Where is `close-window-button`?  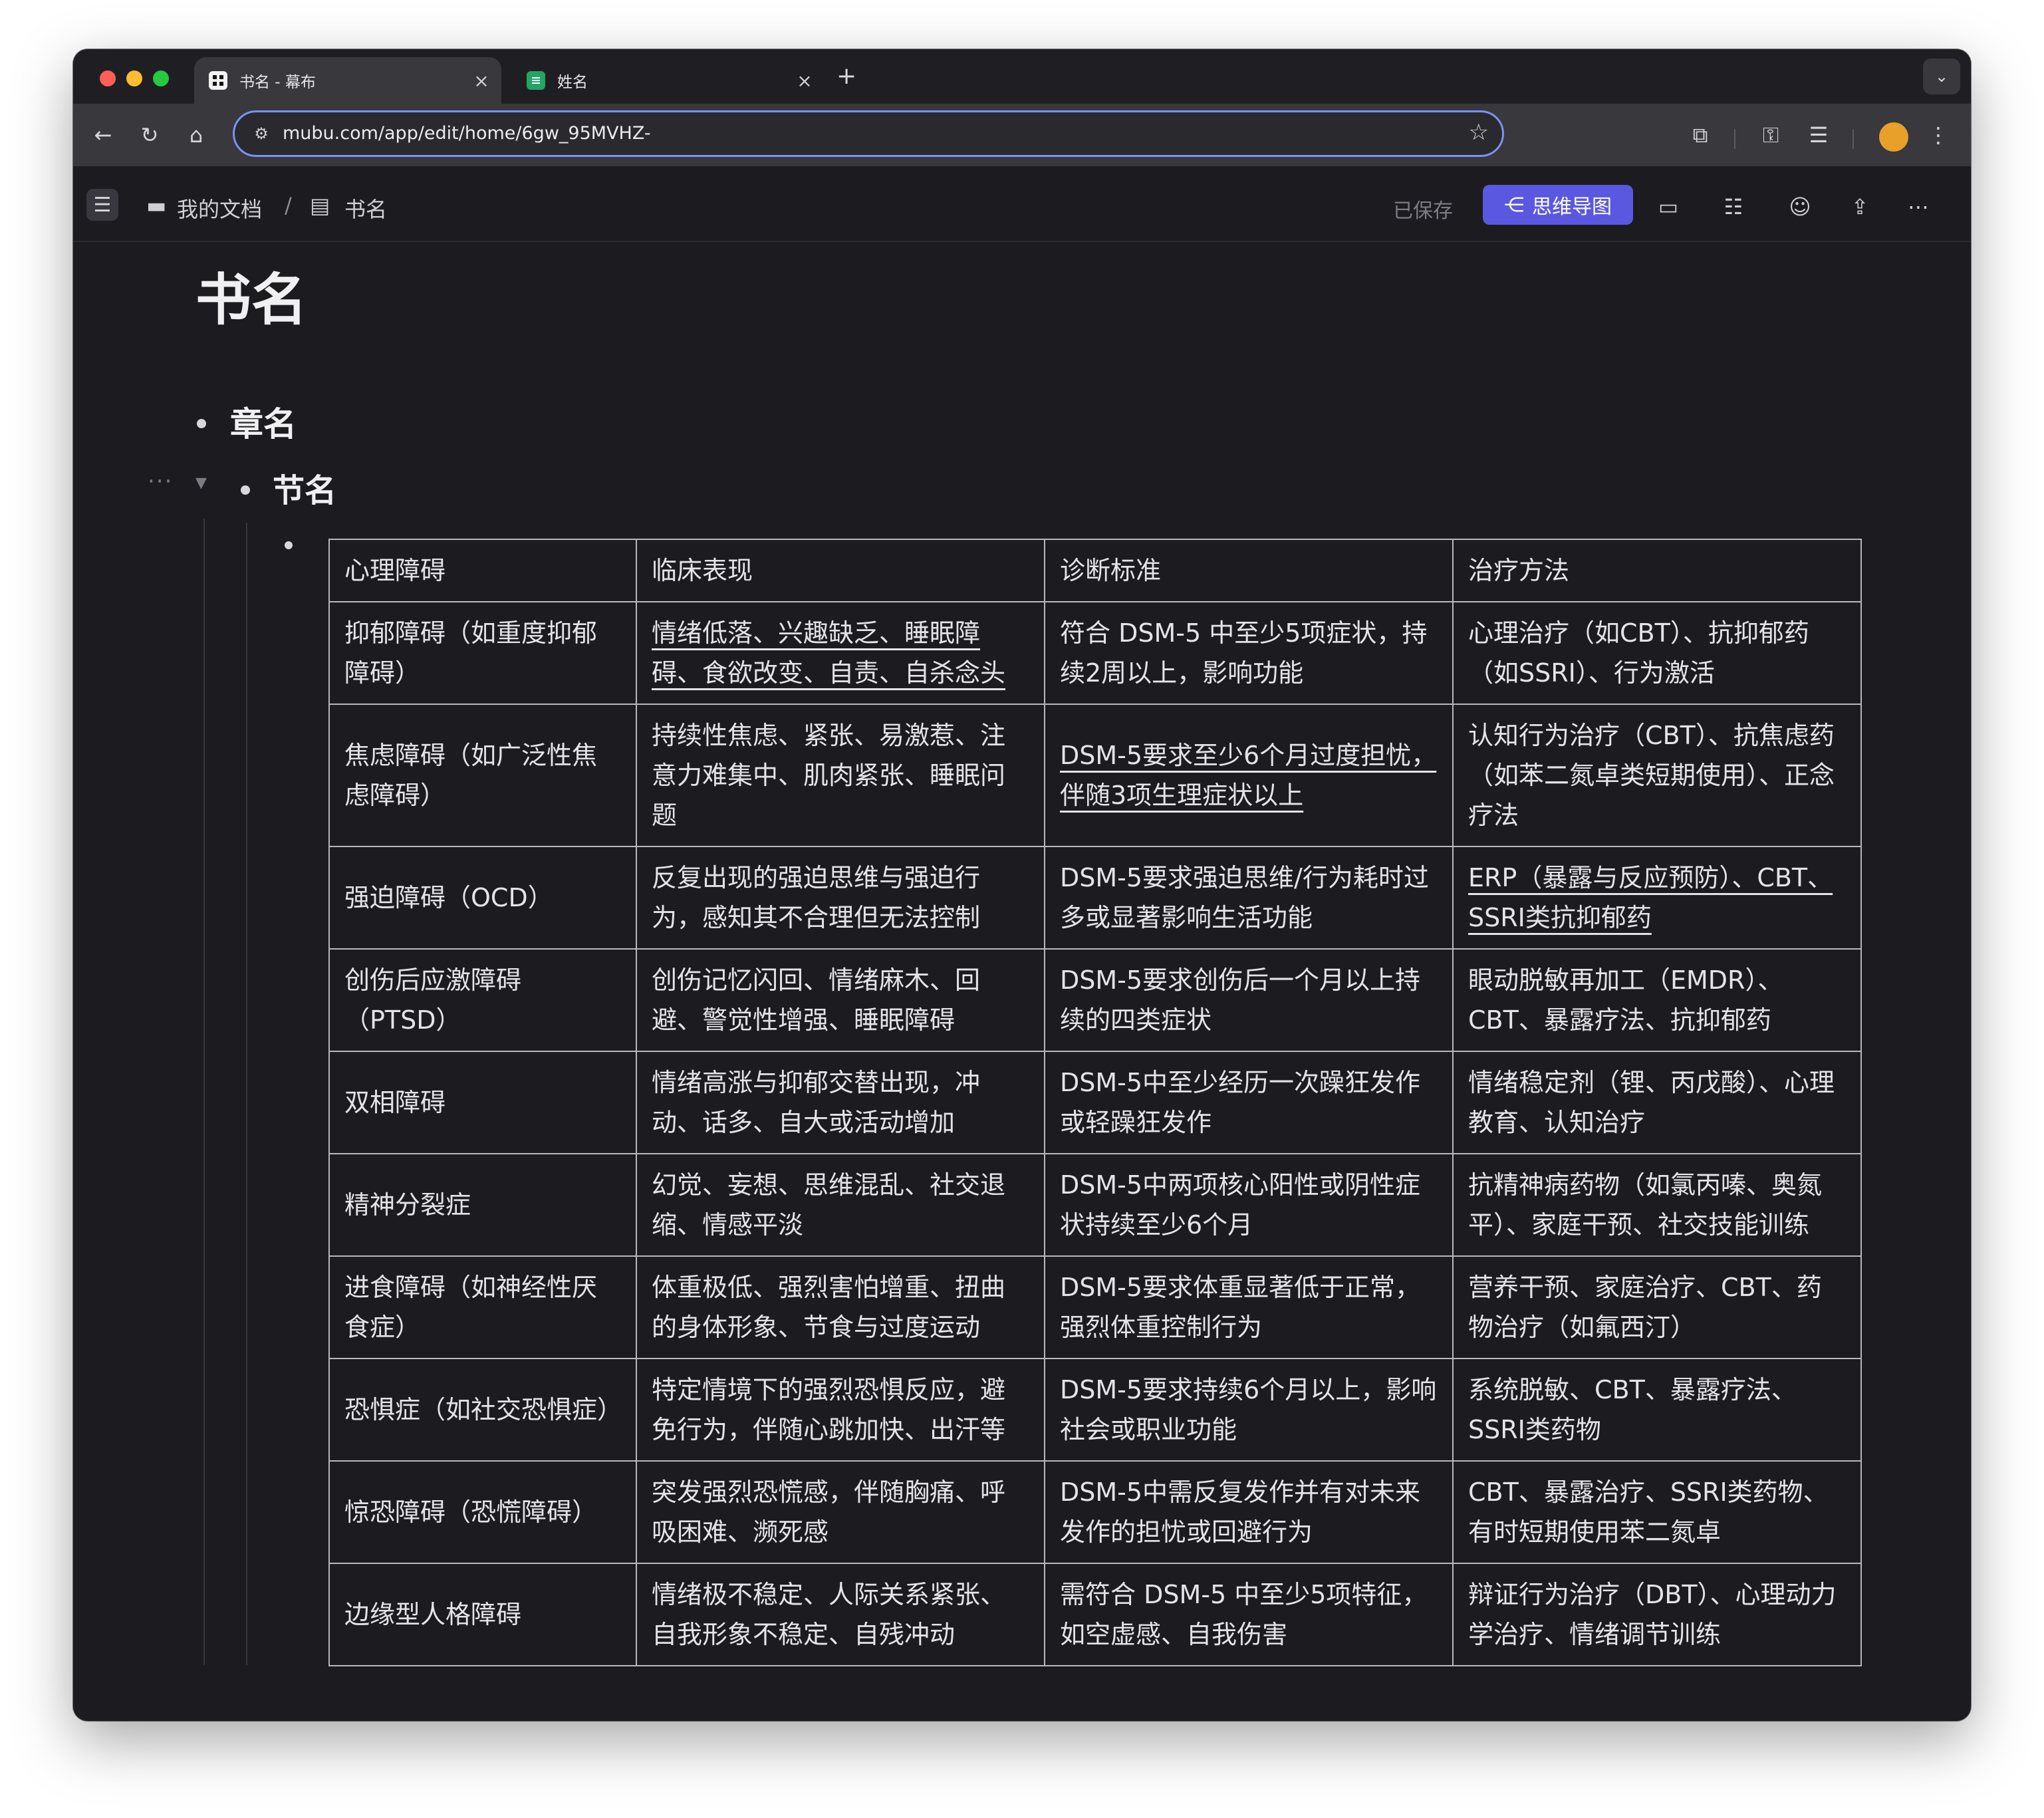
close-window-button is located at coordinates (108, 78).